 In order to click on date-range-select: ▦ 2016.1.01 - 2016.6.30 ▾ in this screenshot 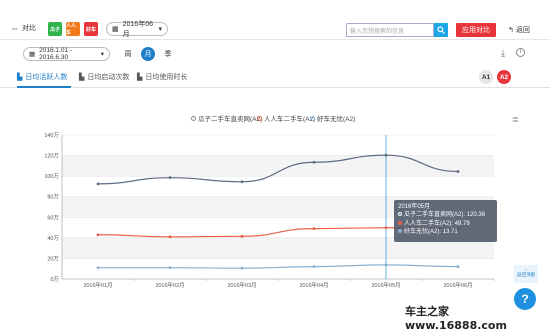, I will do `click(66, 54)`.